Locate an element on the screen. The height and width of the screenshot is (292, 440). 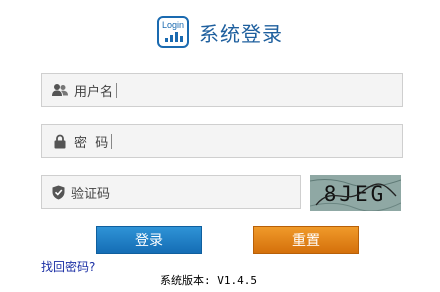
captcha-field: 验证码 is located at coordinates (171, 192).